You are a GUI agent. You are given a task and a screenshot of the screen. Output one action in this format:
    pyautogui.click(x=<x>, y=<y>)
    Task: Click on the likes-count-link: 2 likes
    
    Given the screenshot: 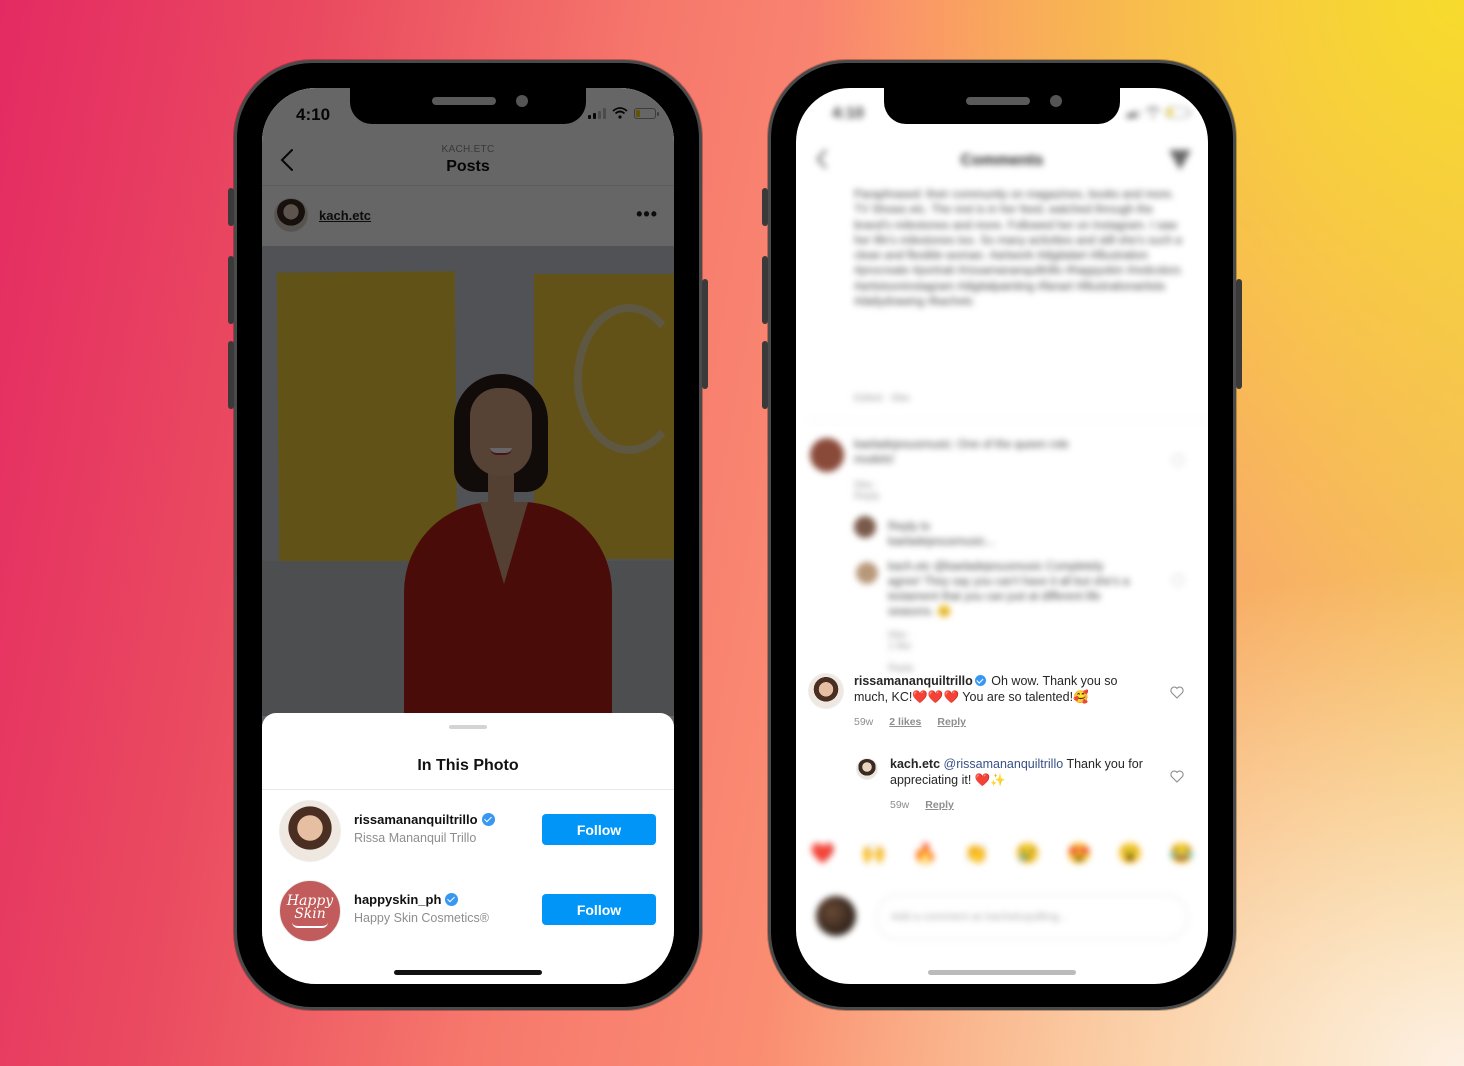 What is the action you would take?
    pyautogui.click(x=905, y=722)
    